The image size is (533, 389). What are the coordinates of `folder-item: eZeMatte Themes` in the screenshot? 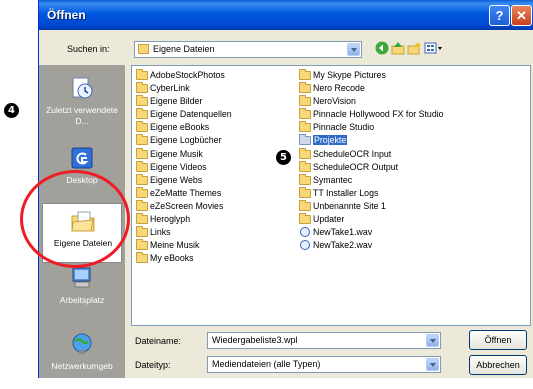 It's located at (184, 193).